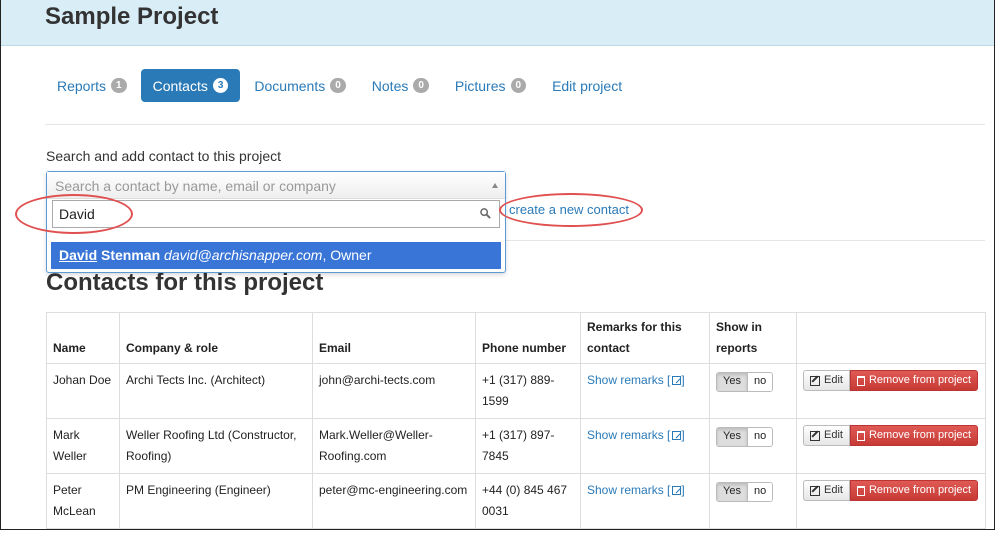 The height and width of the screenshot is (533, 996). I want to click on tab-label: Notes, so click(390, 85).